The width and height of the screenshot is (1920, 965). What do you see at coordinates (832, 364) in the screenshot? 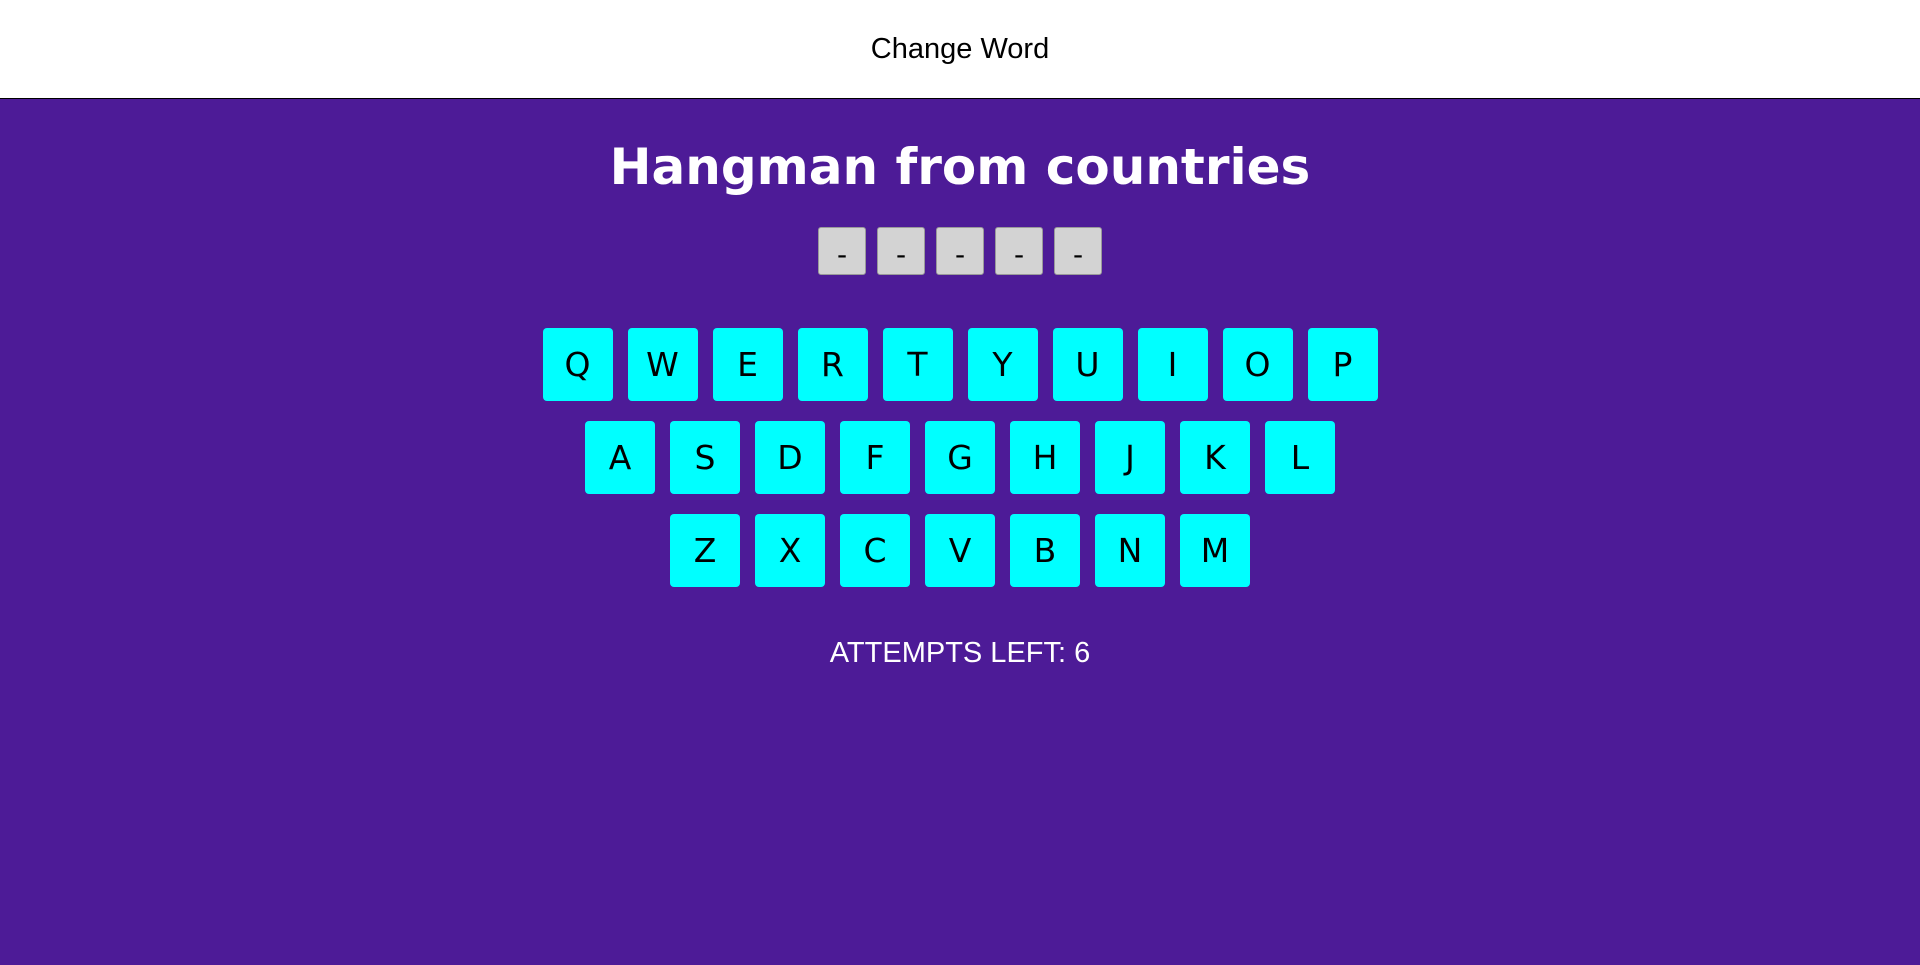
I see `key-r: R` at bounding box center [832, 364].